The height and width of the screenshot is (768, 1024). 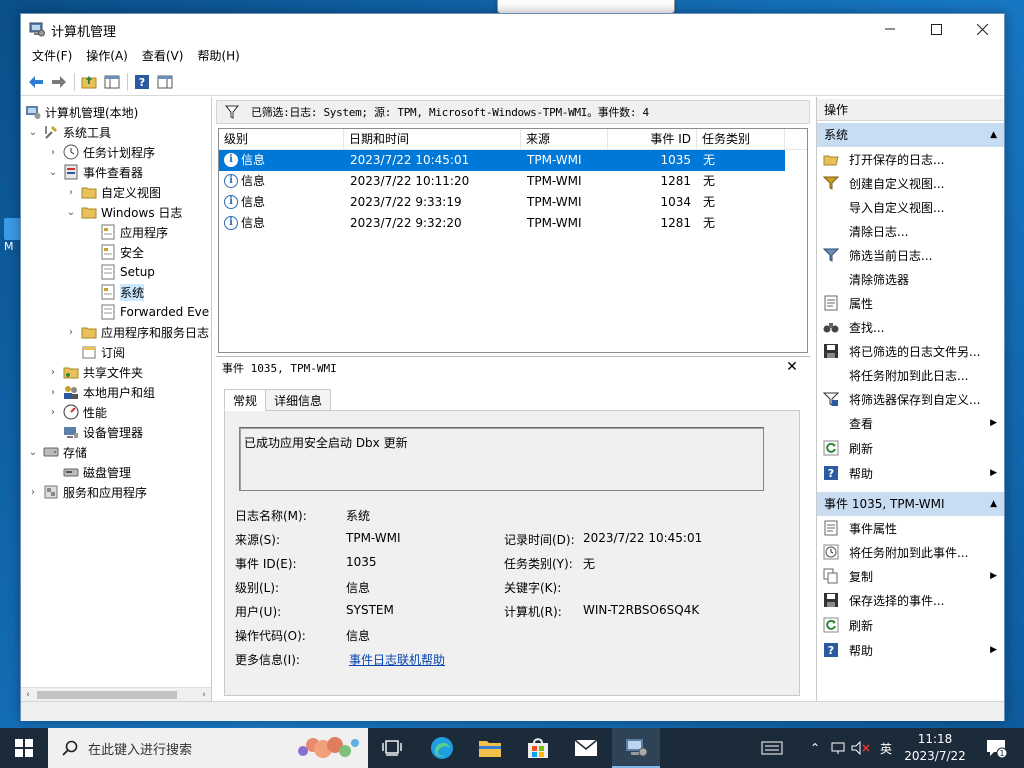 What do you see at coordinates (24, 748) in the screenshot?
I see `start-button` at bounding box center [24, 748].